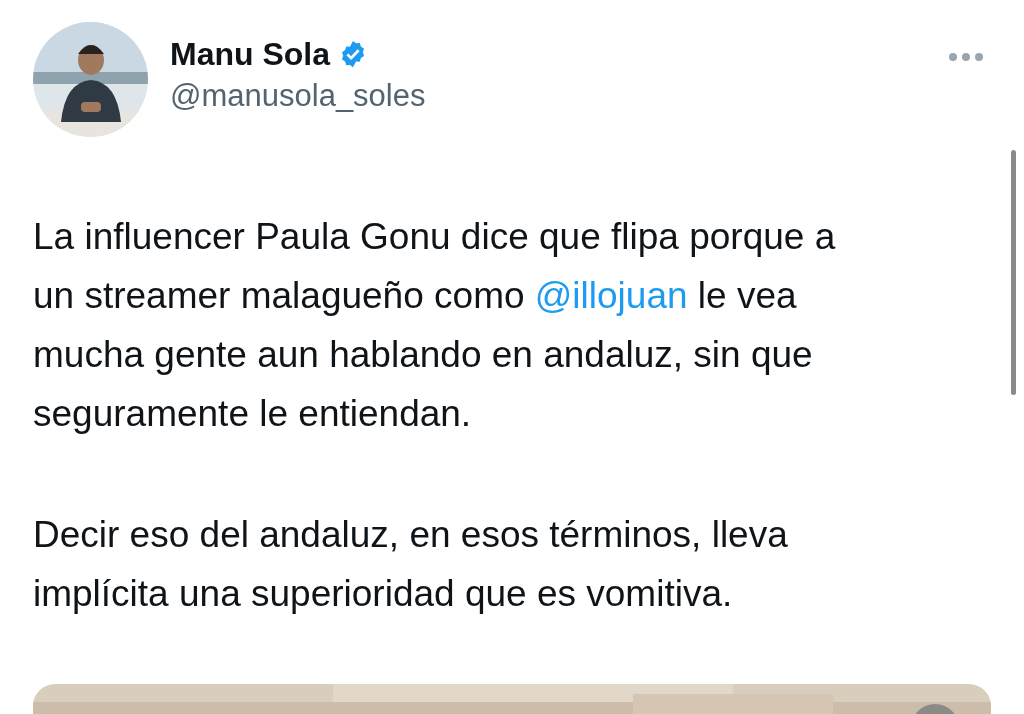 The width and height of the screenshot is (1024, 714). I want to click on author-handle: @manusola_soles, so click(559, 95).